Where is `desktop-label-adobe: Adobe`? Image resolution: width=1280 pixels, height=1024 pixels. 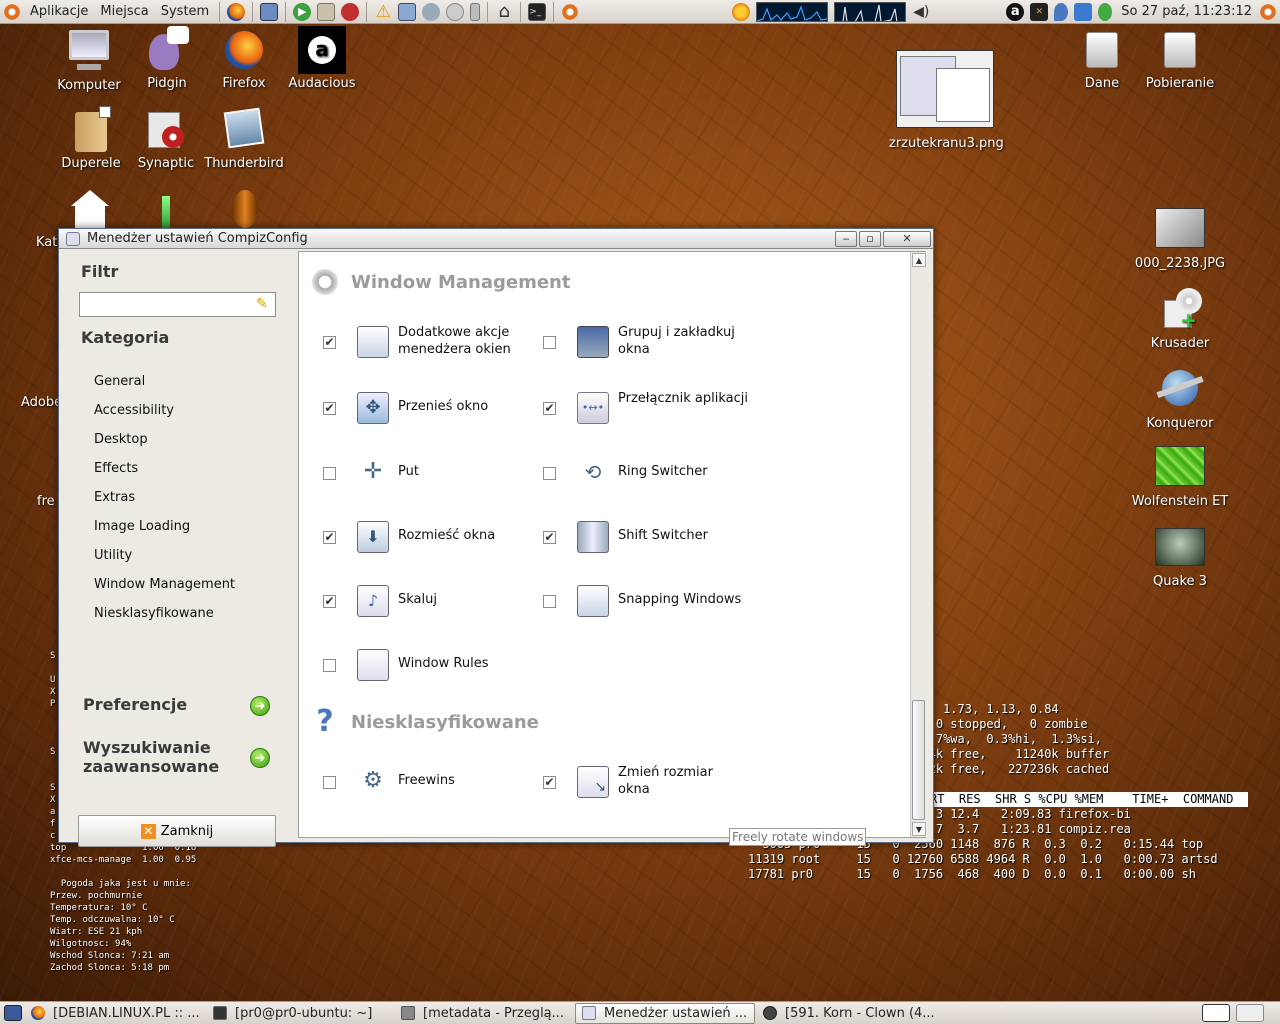
desktop-label-adobe: Adobe is located at coordinates (41, 402).